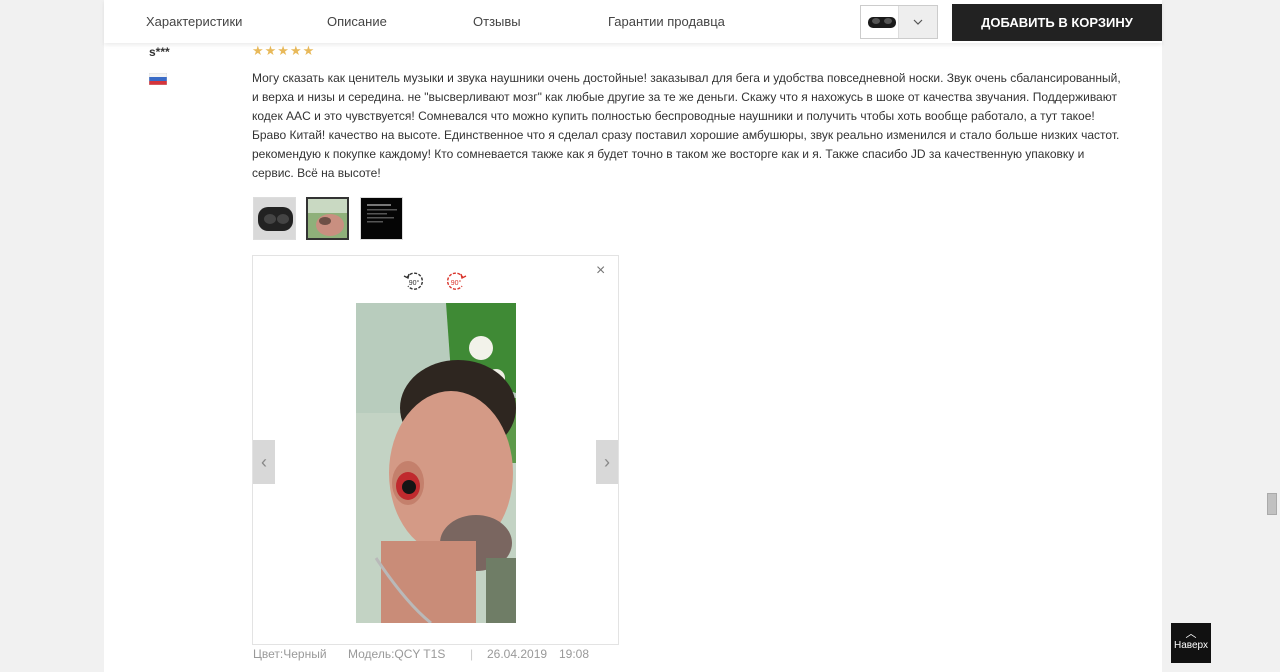 This screenshot has width=1280, height=672. I want to click on rotate-right-icon: 90°, so click(456, 281).